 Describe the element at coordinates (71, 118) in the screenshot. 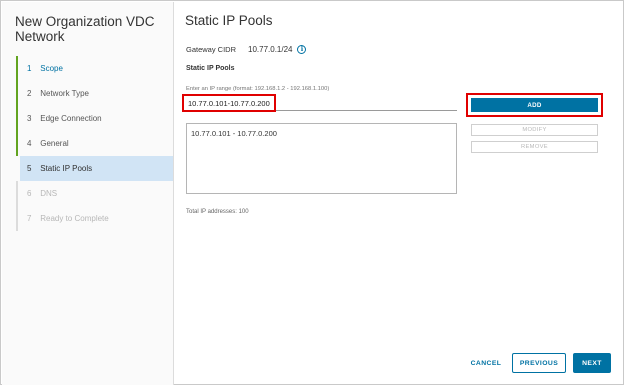

I see `step-label: Edge Connection` at that location.